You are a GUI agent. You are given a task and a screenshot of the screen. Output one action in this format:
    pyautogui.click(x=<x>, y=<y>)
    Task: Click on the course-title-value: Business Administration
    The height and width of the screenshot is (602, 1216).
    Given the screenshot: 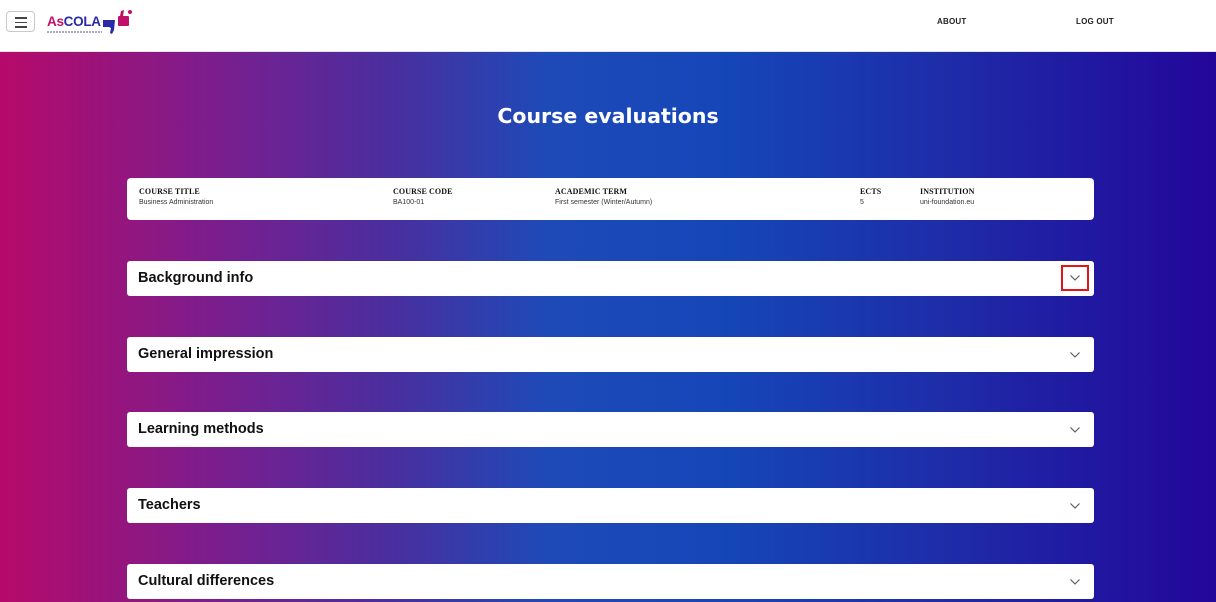 What is the action you would take?
    pyautogui.click(x=176, y=202)
    